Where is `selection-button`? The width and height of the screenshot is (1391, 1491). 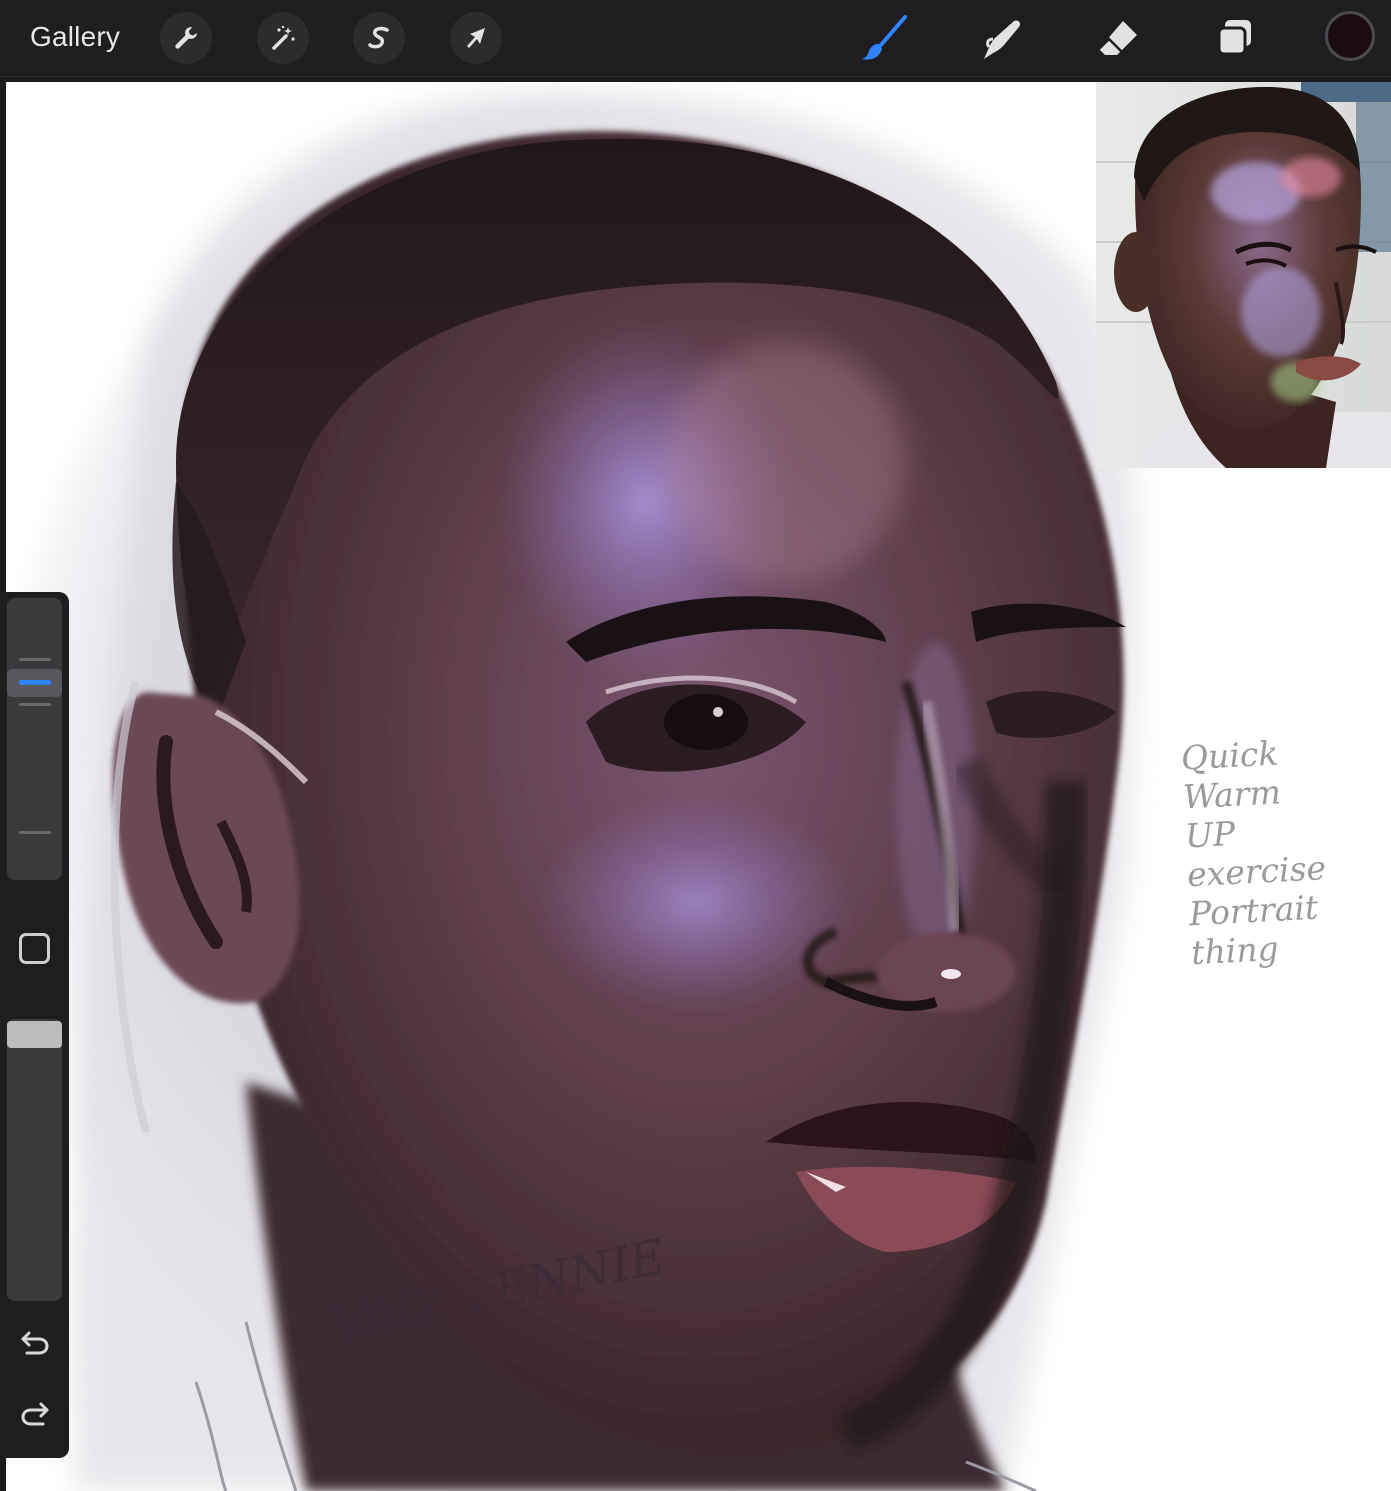
selection-button is located at coordinates (379, 38).